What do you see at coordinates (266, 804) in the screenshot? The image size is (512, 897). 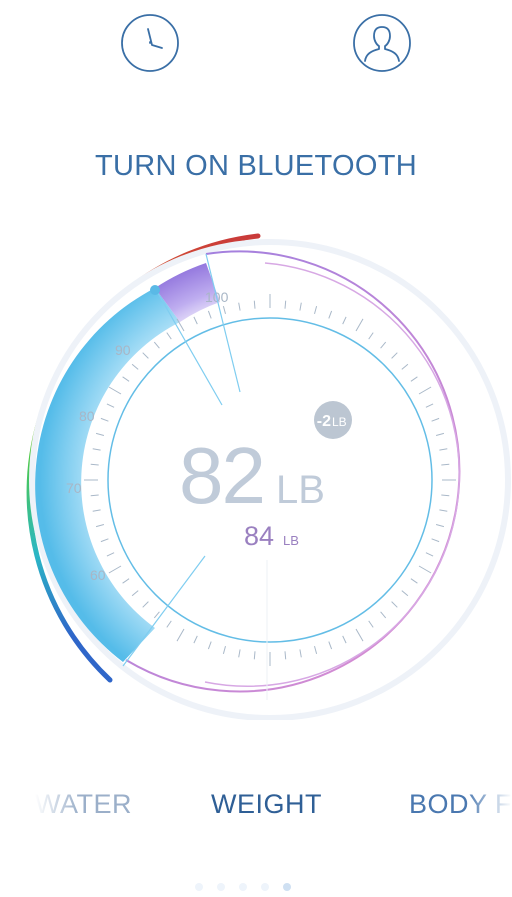 I see `tab-weight: WEIGHT` at bounding box center [266, 804].